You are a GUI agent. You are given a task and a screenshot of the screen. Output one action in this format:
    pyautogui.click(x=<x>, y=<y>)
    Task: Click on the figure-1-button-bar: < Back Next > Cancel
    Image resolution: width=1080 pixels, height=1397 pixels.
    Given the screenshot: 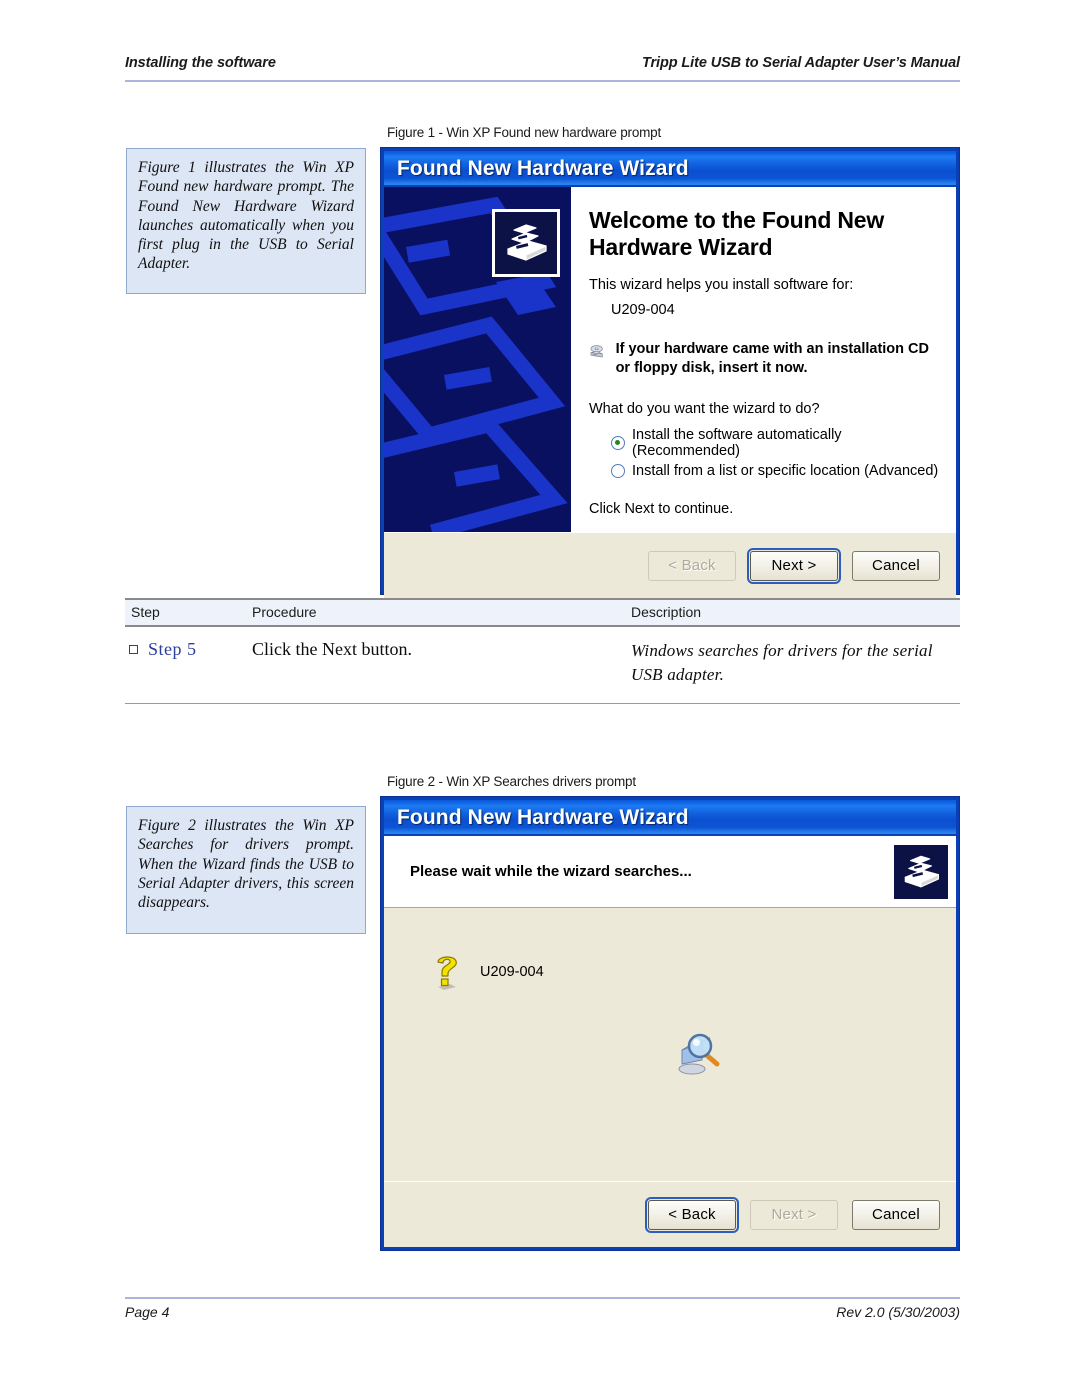 What is the action you would take?
    pyautogui.click(x=670, y=565)
    